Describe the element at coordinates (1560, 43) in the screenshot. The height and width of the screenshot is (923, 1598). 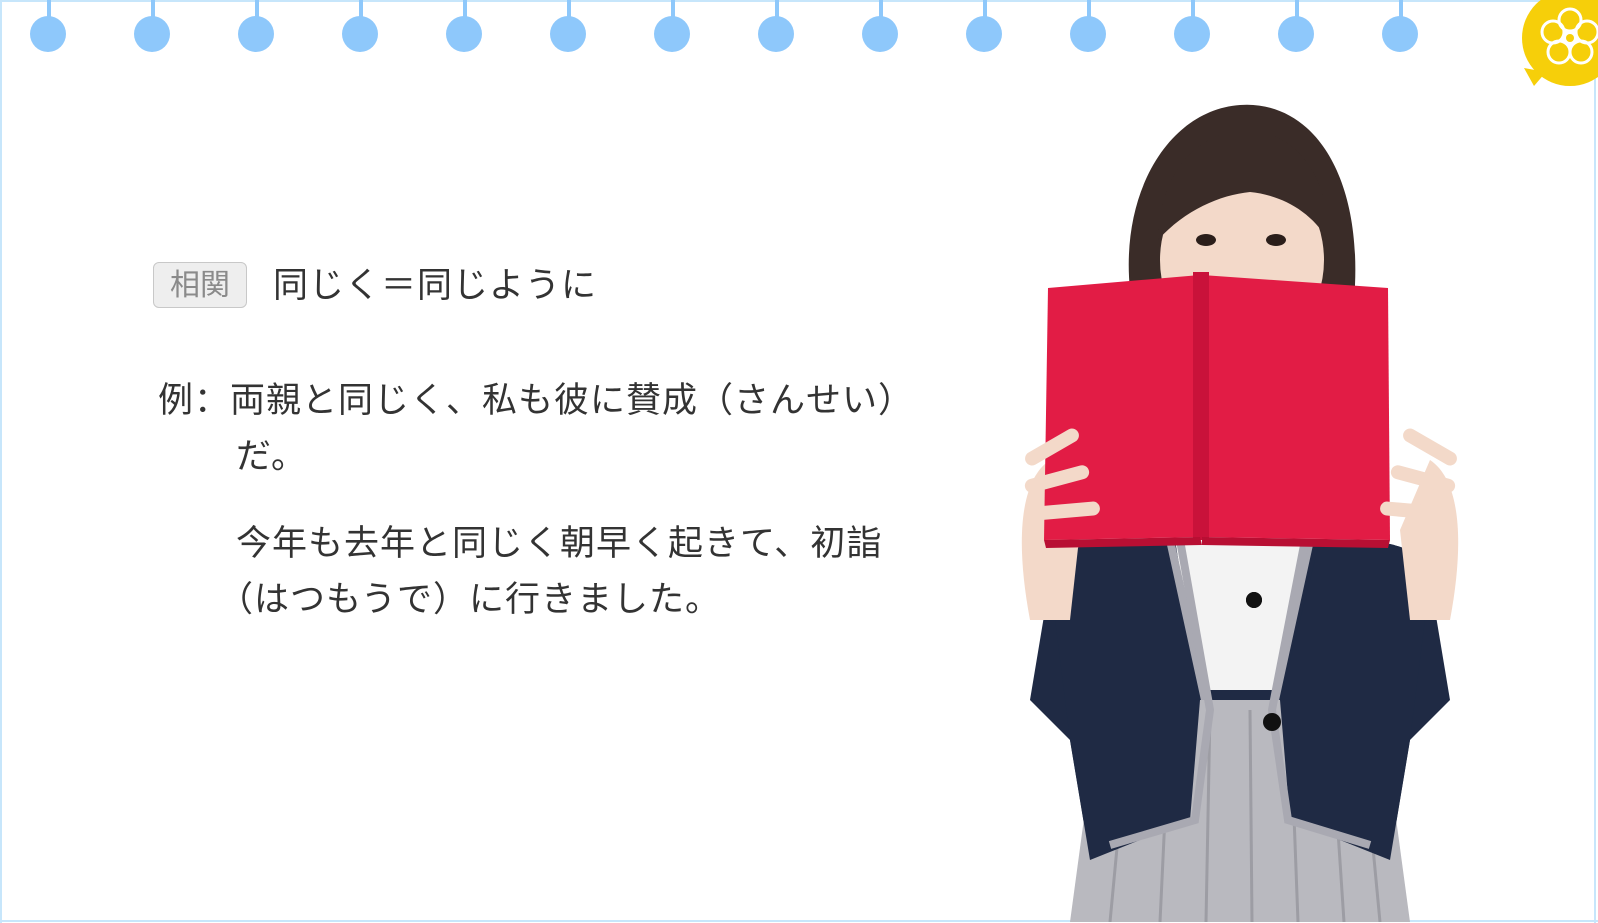
I see `flower-badge-icon` at that location.